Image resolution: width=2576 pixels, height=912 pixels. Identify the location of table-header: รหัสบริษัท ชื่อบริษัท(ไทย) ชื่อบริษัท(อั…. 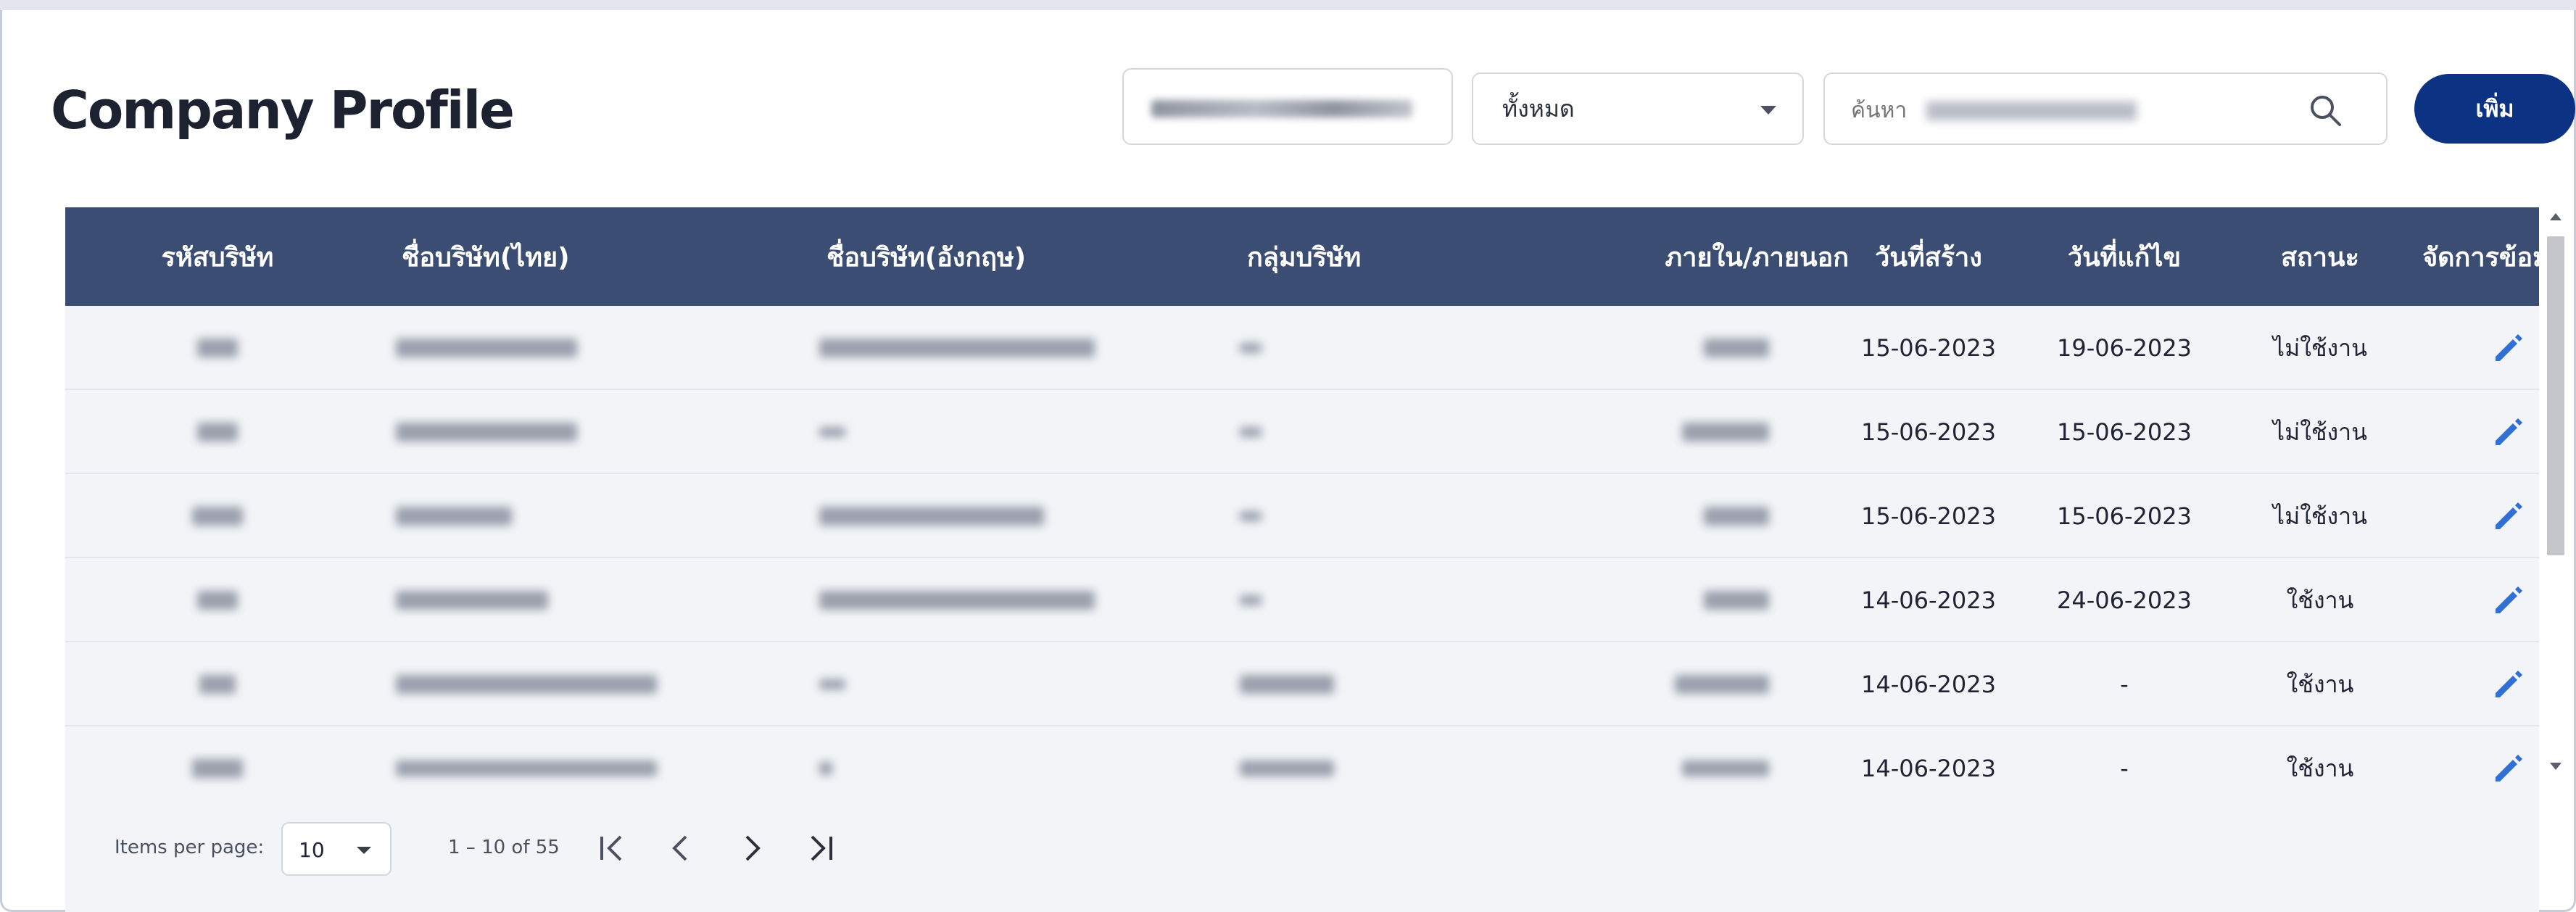
(1315, 256).